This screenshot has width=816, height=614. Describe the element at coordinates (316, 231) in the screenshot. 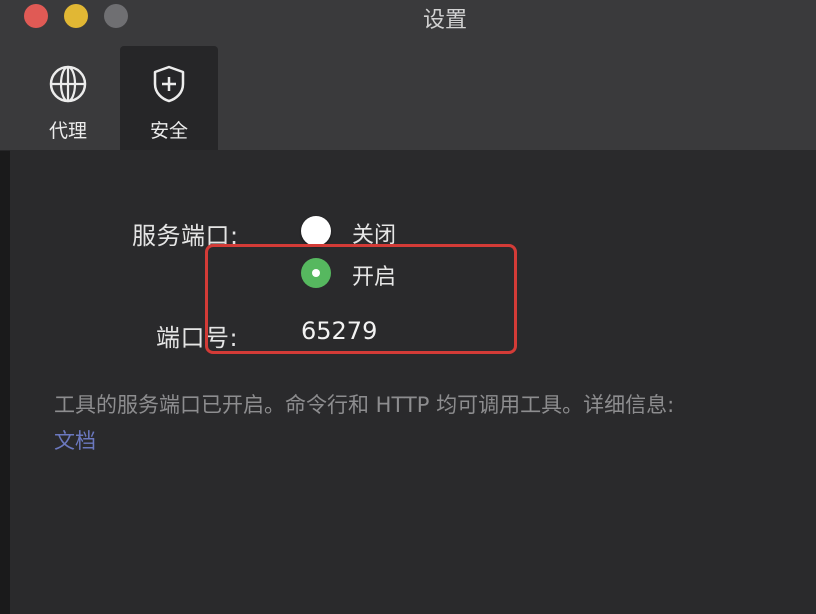

I see `radio-off` at that location.